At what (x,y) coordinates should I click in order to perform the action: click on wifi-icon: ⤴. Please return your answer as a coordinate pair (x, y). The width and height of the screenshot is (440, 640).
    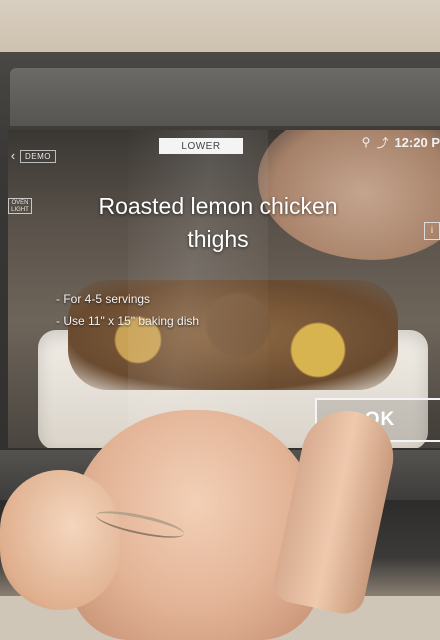
    Looking at the image, I should click on (382, 142).